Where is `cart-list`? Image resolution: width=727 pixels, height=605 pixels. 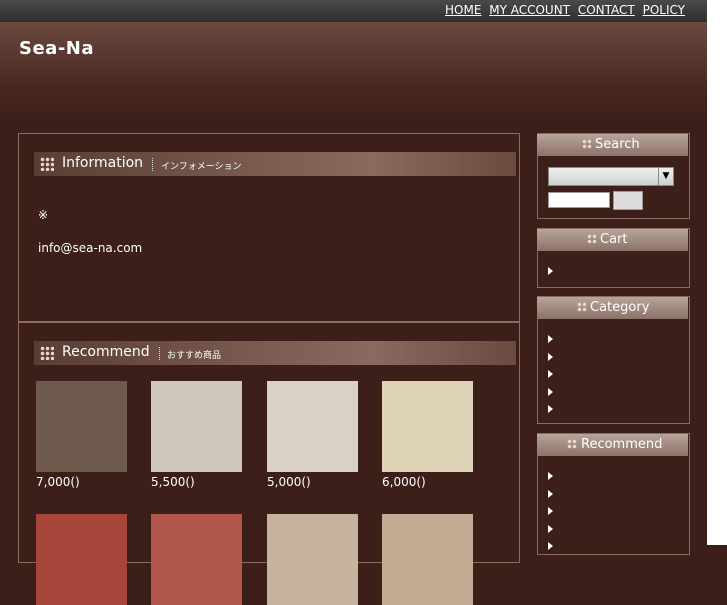
cart-list is located at coordinates (554, 271).